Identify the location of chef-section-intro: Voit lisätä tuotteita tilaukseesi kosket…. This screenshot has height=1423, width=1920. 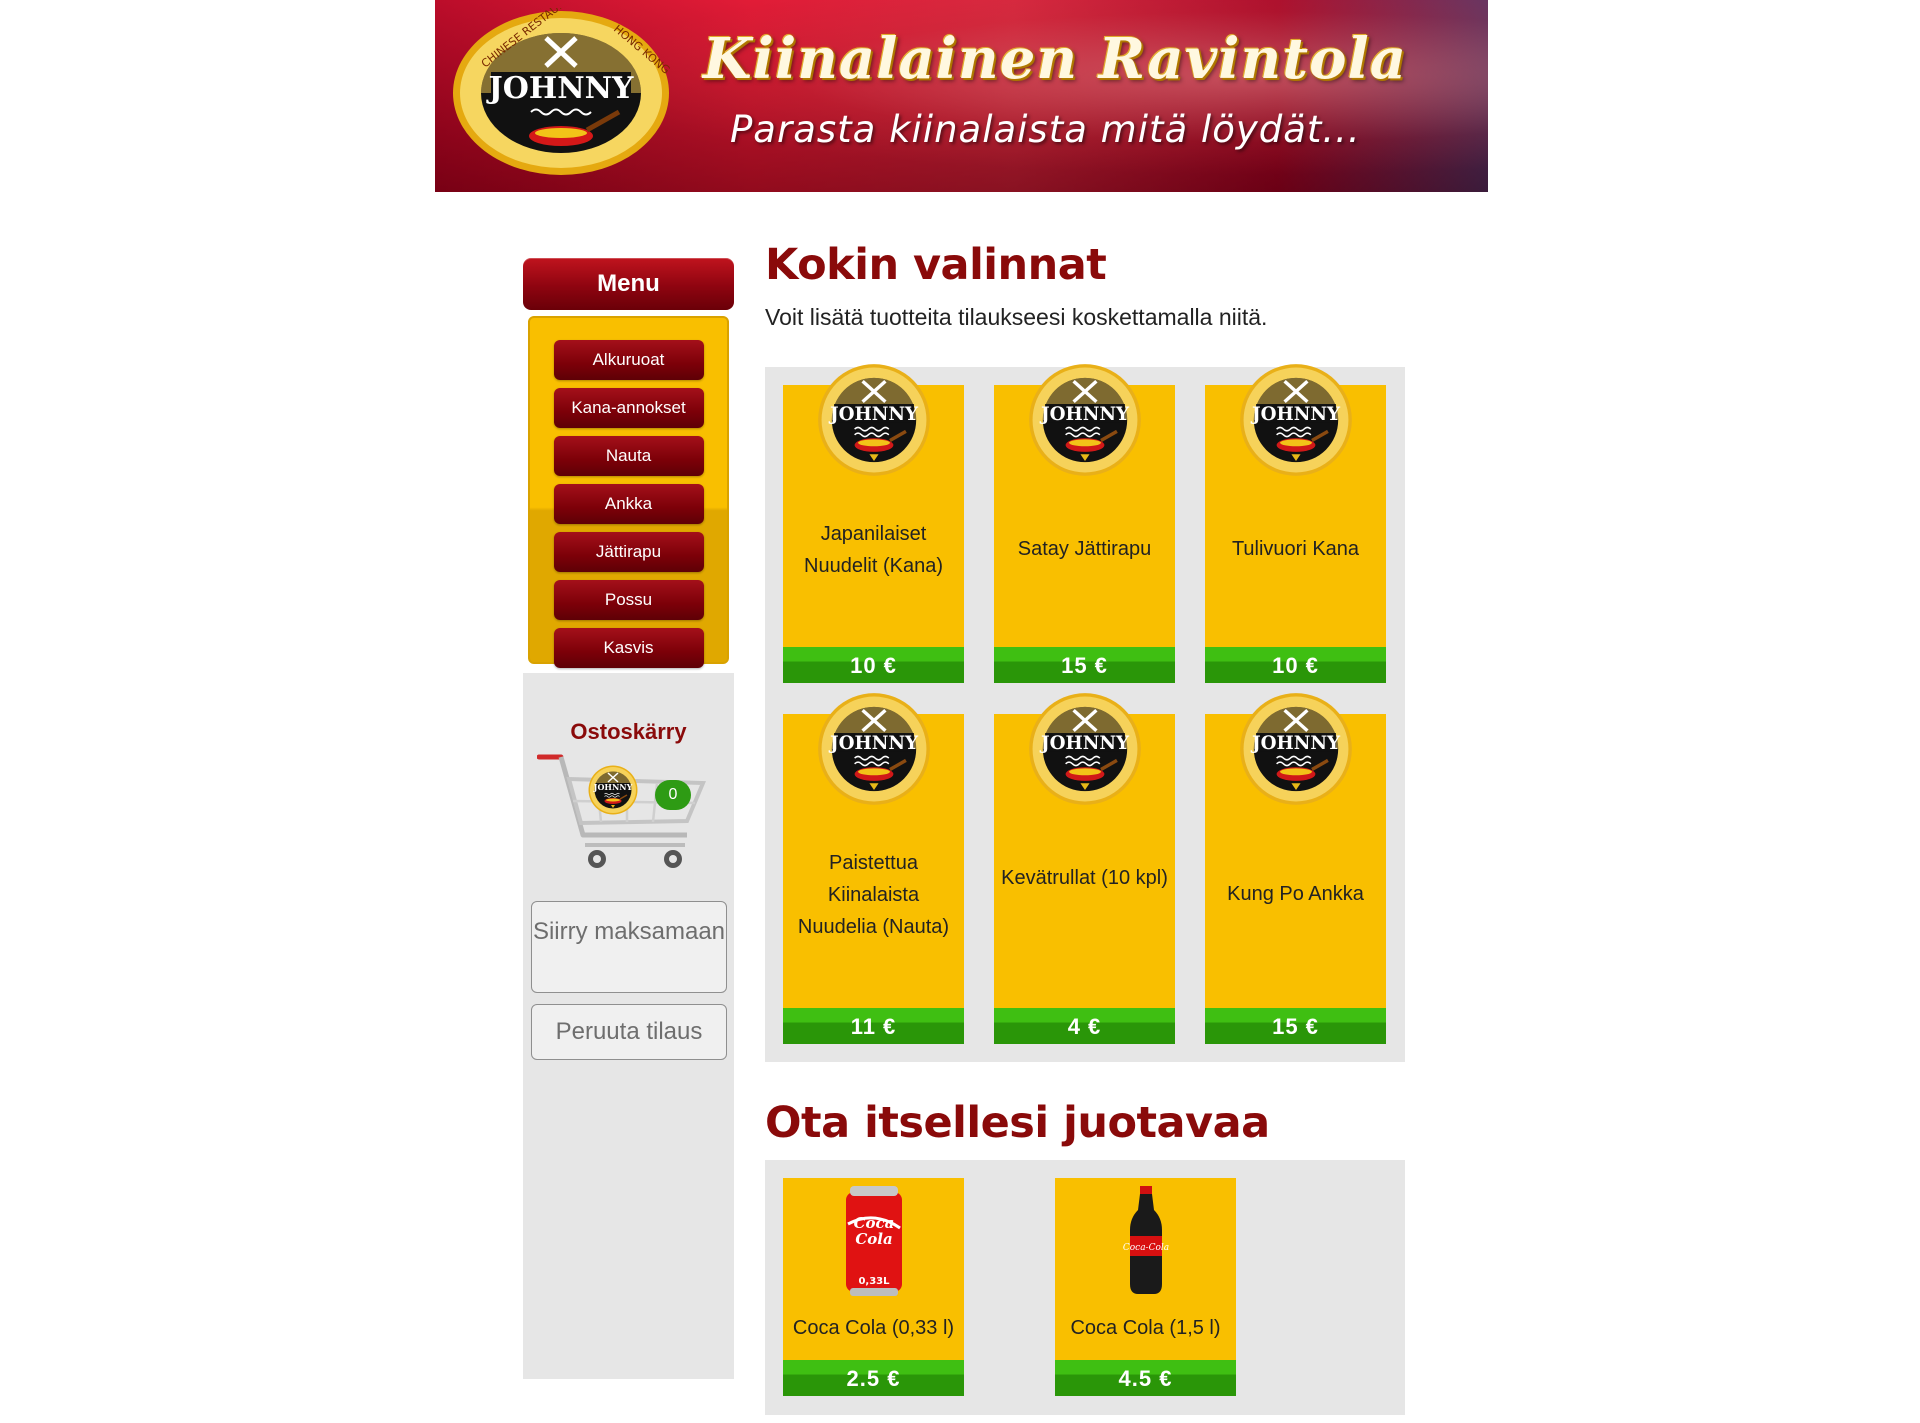
(1016, 317).